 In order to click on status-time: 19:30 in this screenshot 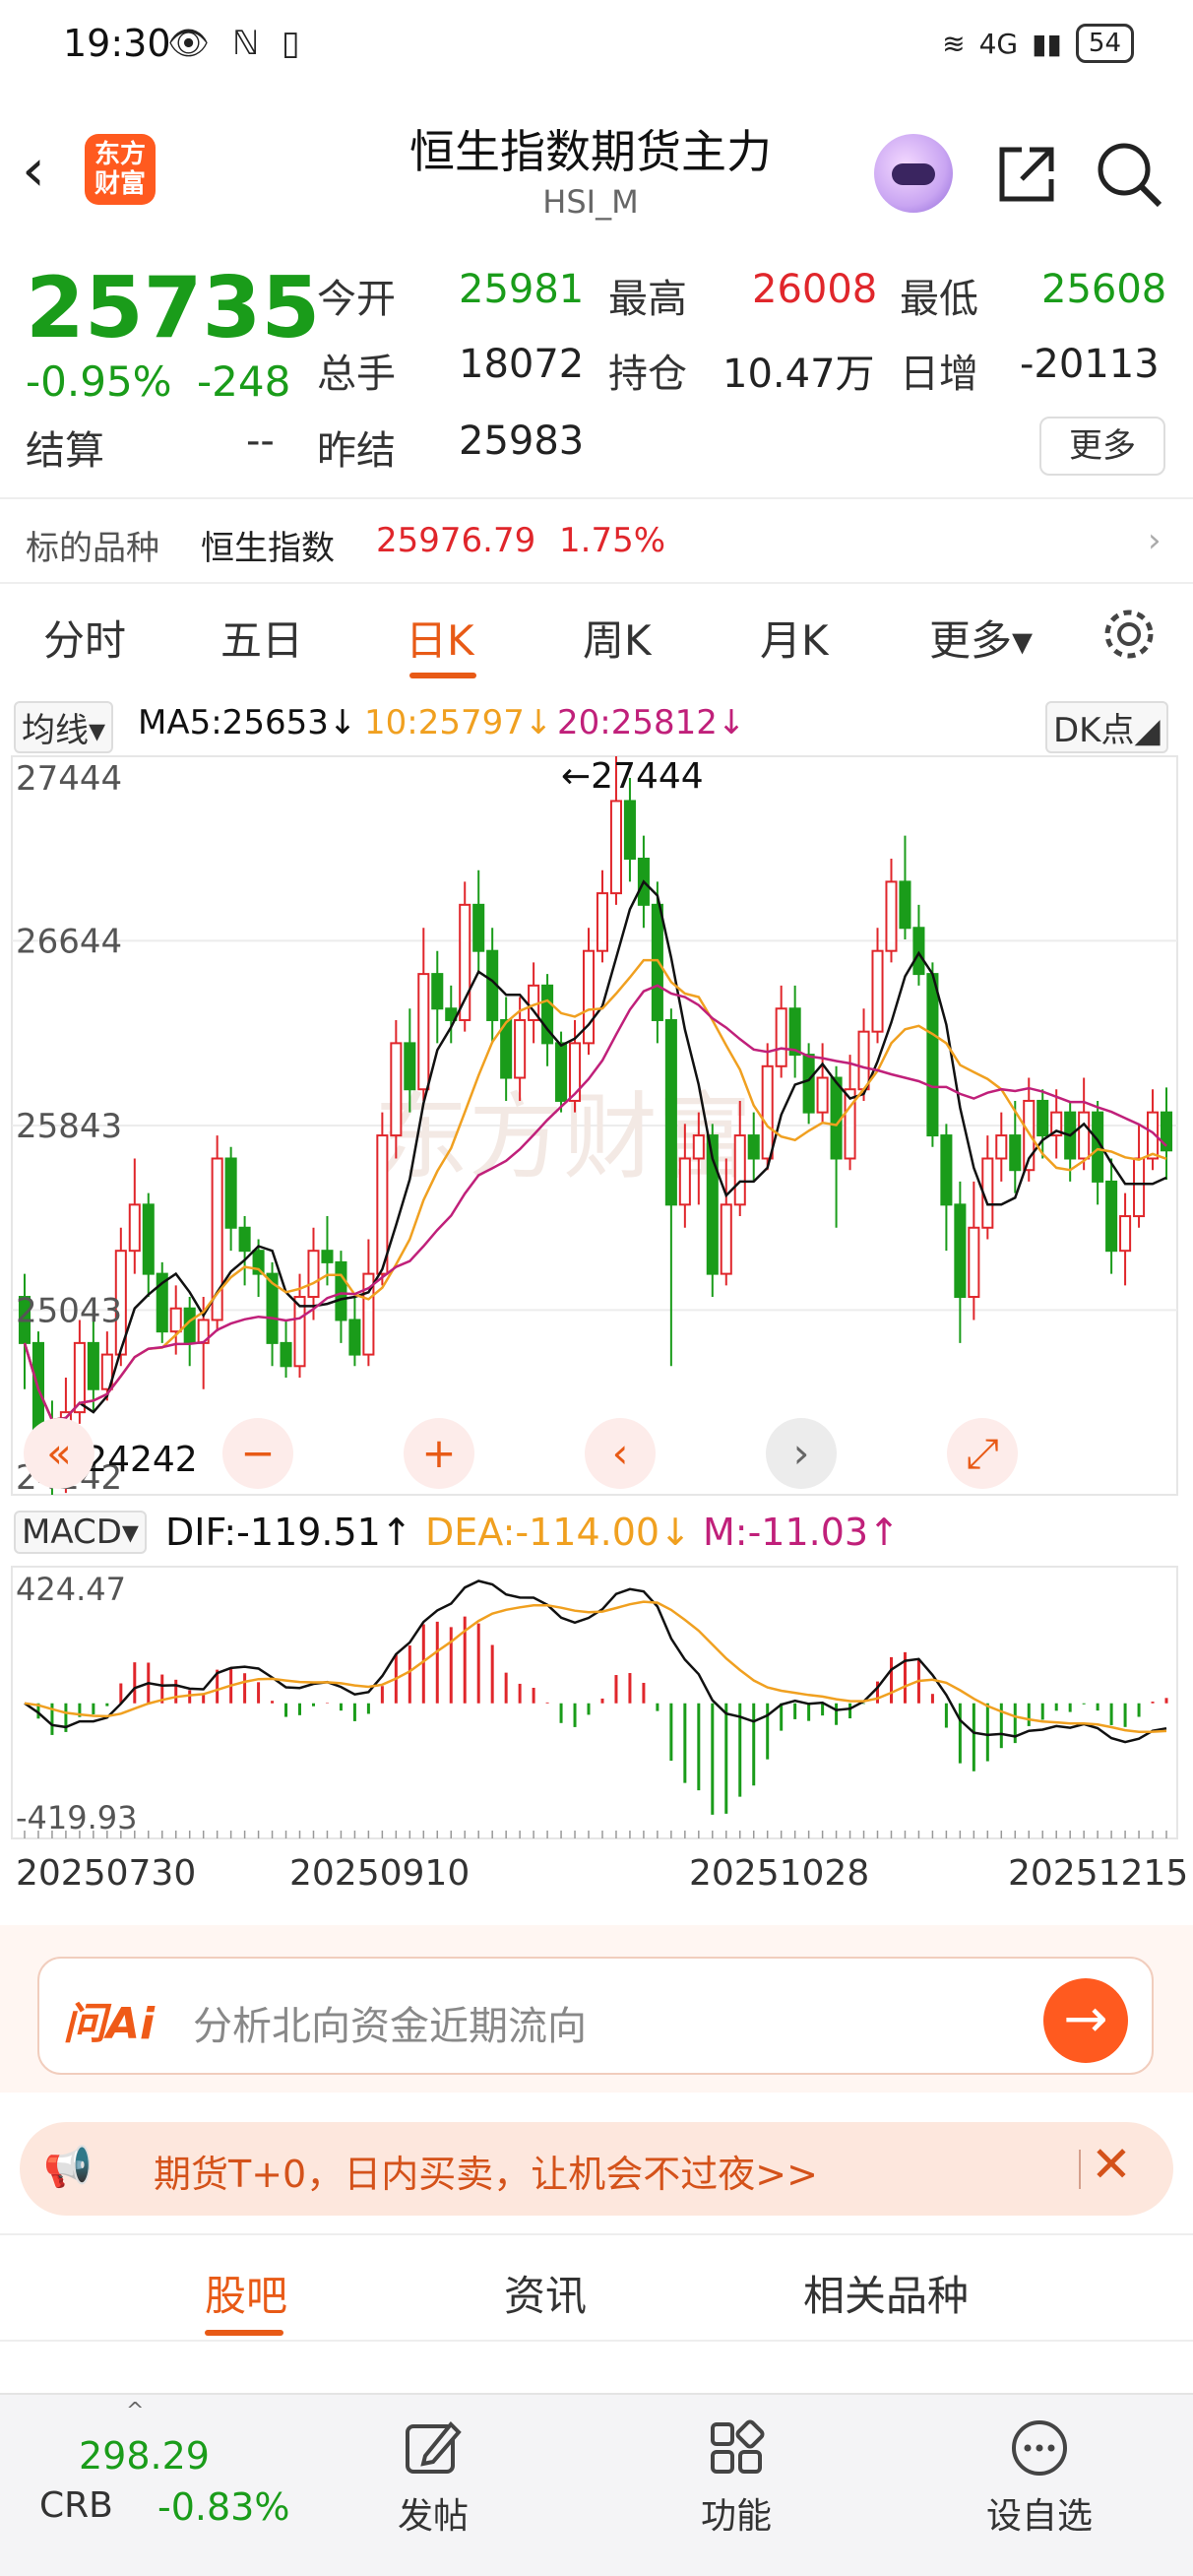, I will do `click(117, 43)`.